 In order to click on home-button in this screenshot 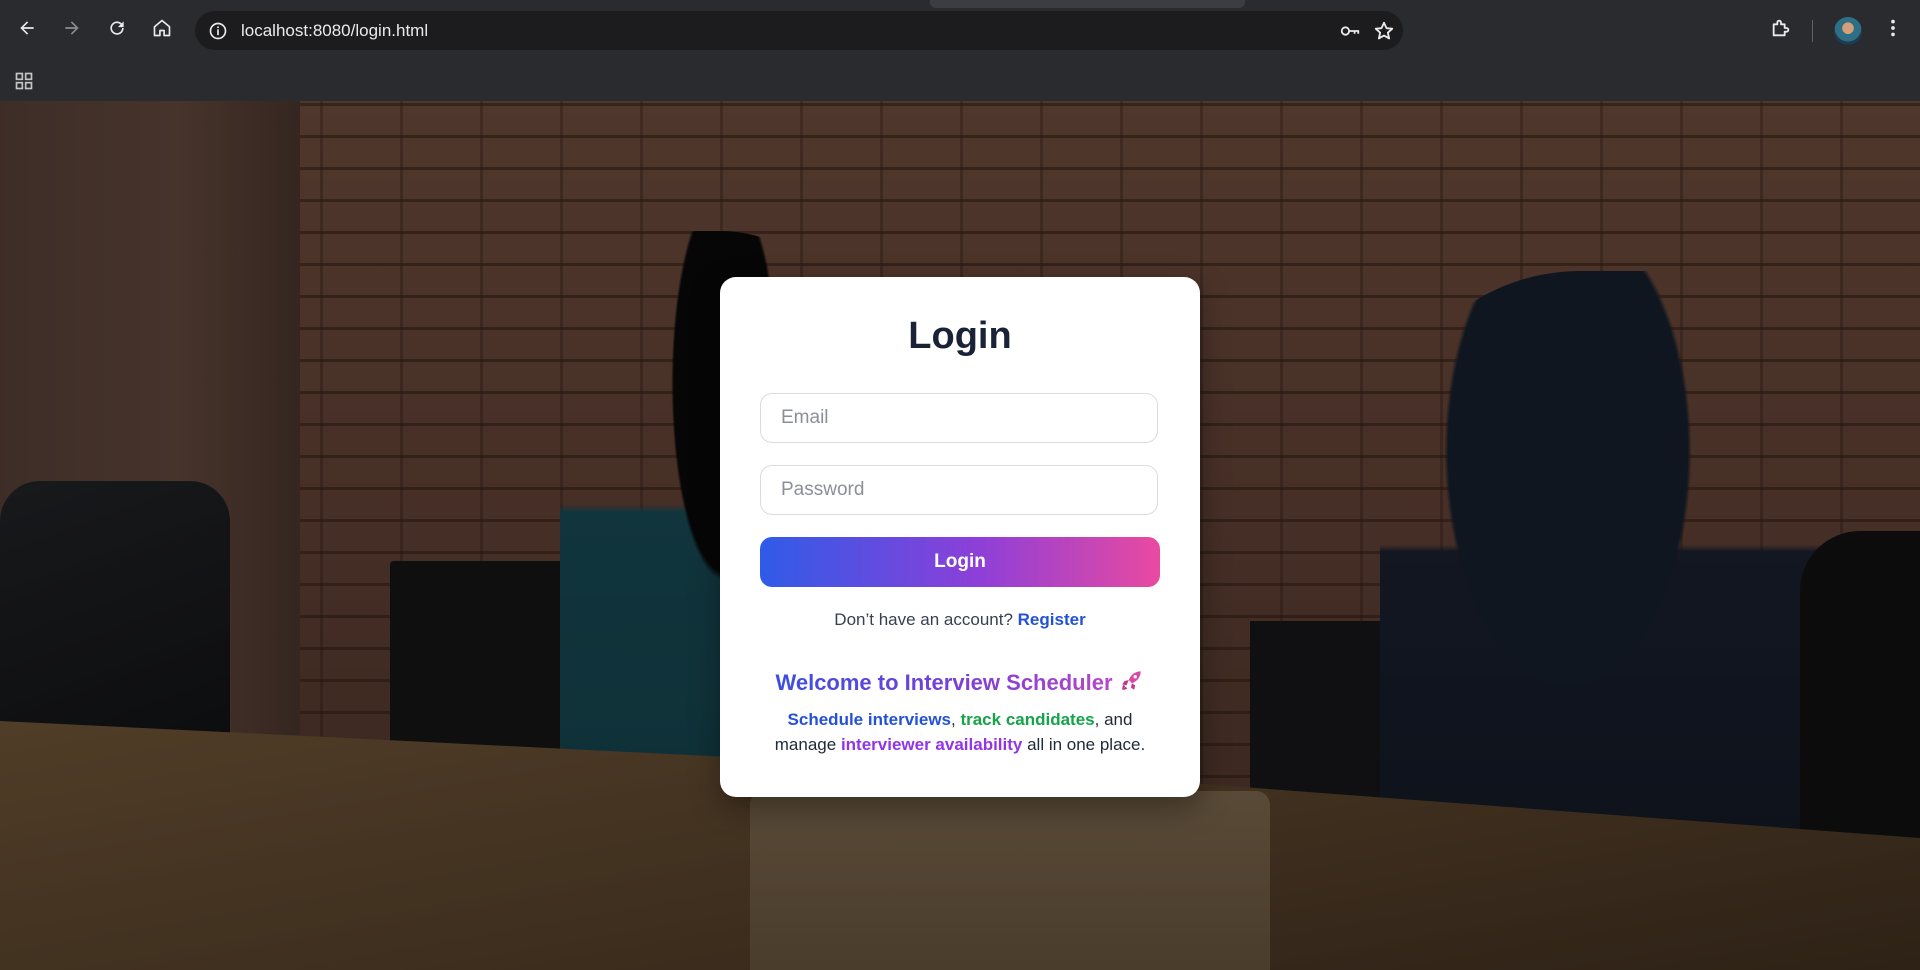, I will do `click(162, 30)`.